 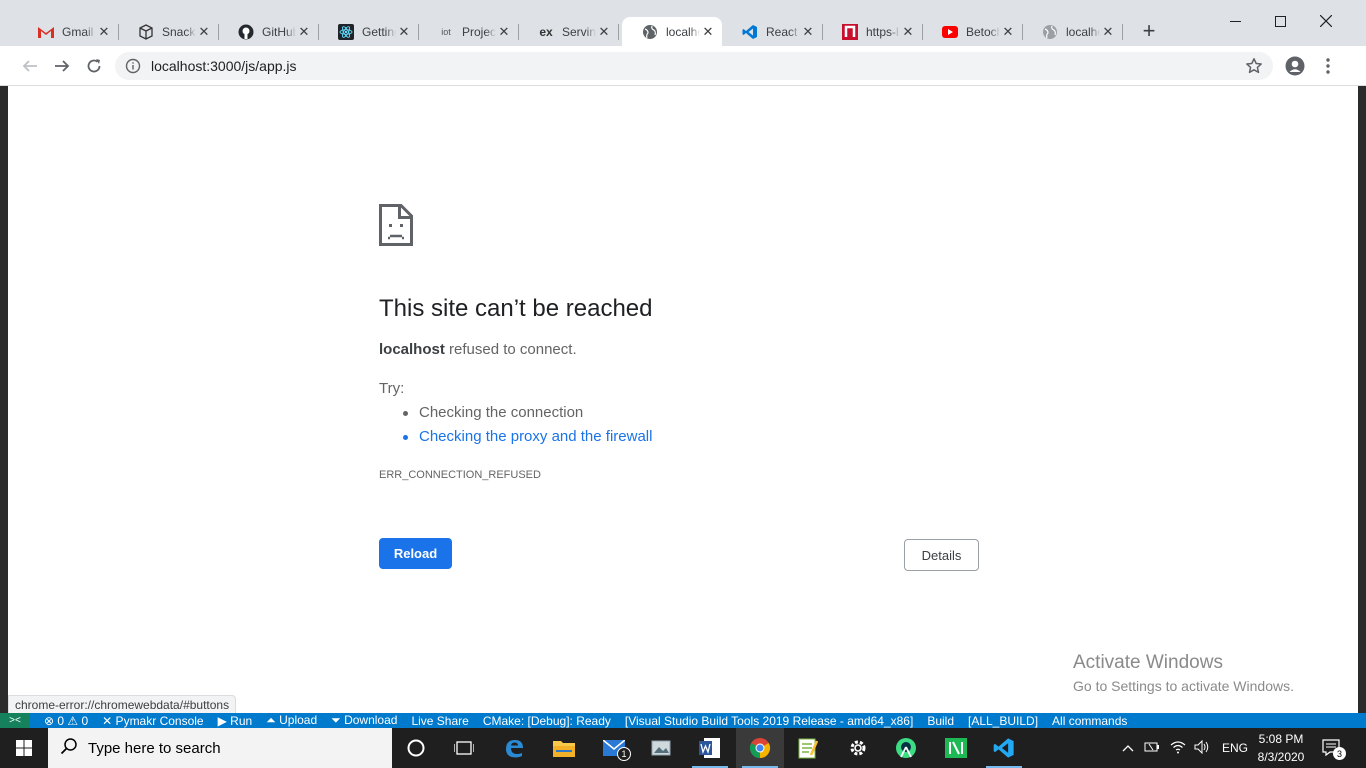 What do you see at coordinates (154, 748) in the screenshot?
I see `search-placeholder: Type here to search` at bounding box center [154, 748].